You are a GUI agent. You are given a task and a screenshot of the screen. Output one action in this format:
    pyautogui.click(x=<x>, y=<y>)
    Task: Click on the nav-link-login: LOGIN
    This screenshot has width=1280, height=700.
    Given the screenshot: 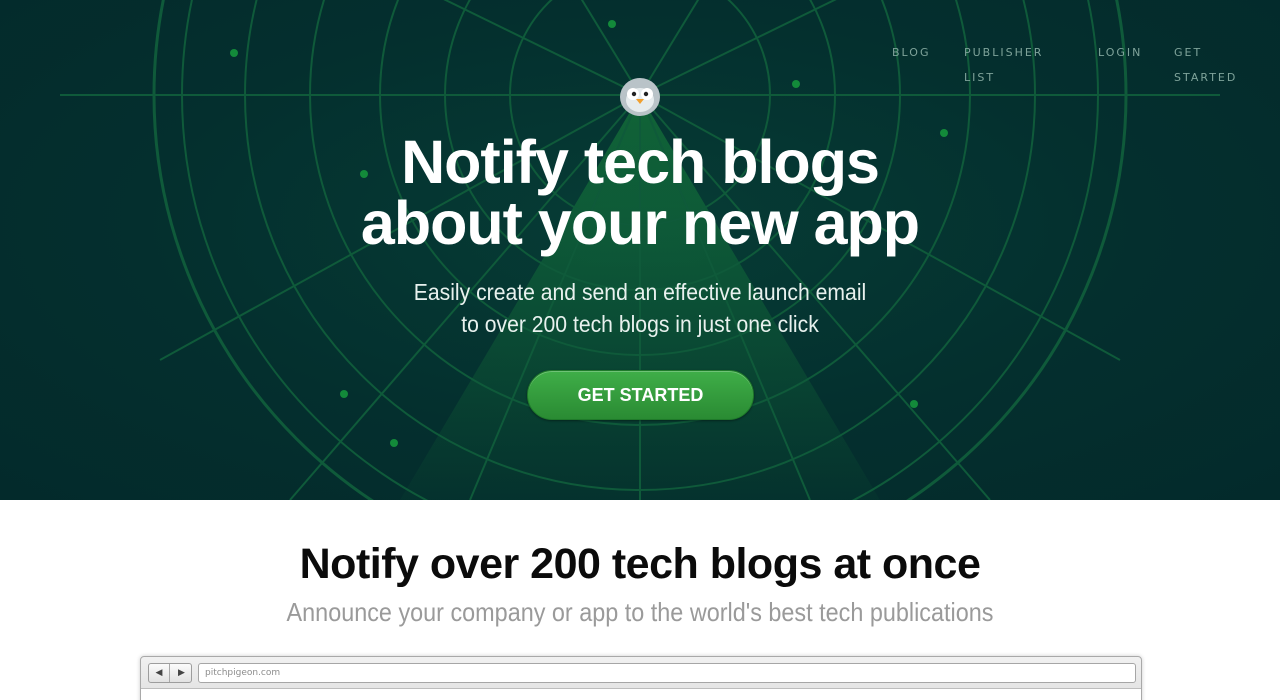 What is the action you would take?
    pyautogui.click(x=1128, y=52)
    